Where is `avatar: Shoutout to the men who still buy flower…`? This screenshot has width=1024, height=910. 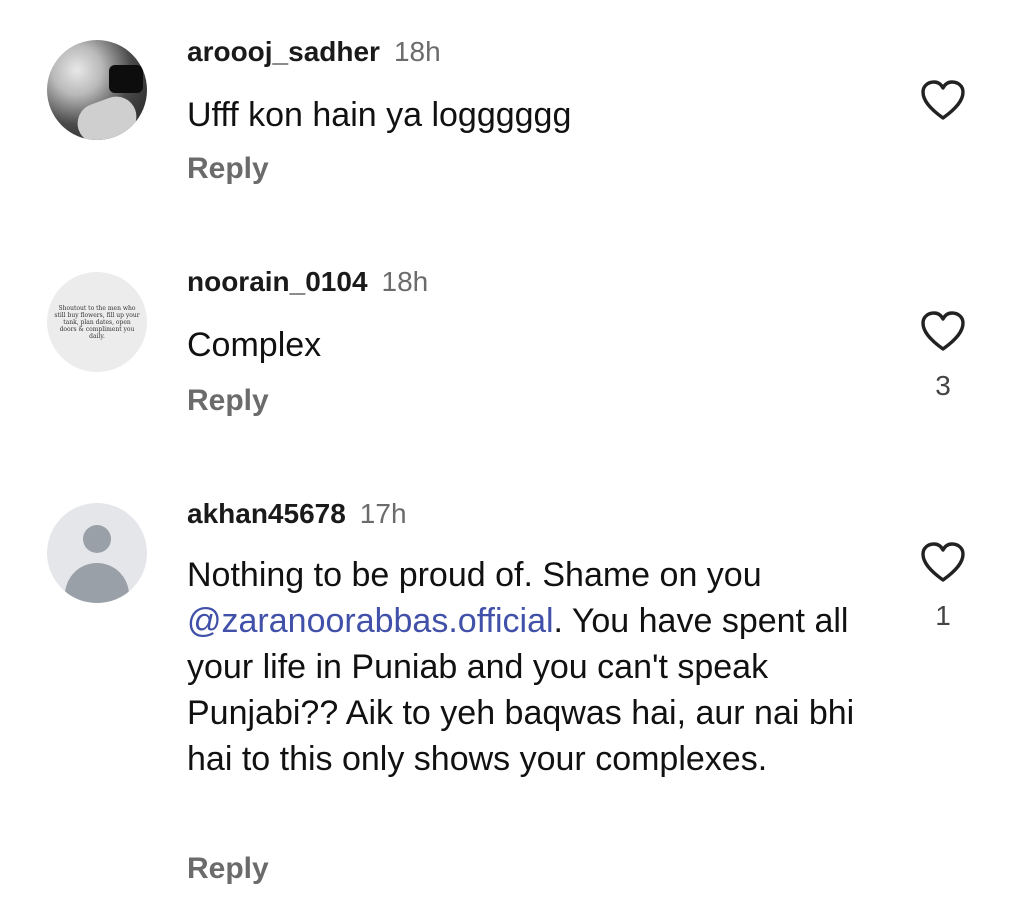
avatar: Shoutout to the men who still buy flower… is located at coordinates (97, 322).